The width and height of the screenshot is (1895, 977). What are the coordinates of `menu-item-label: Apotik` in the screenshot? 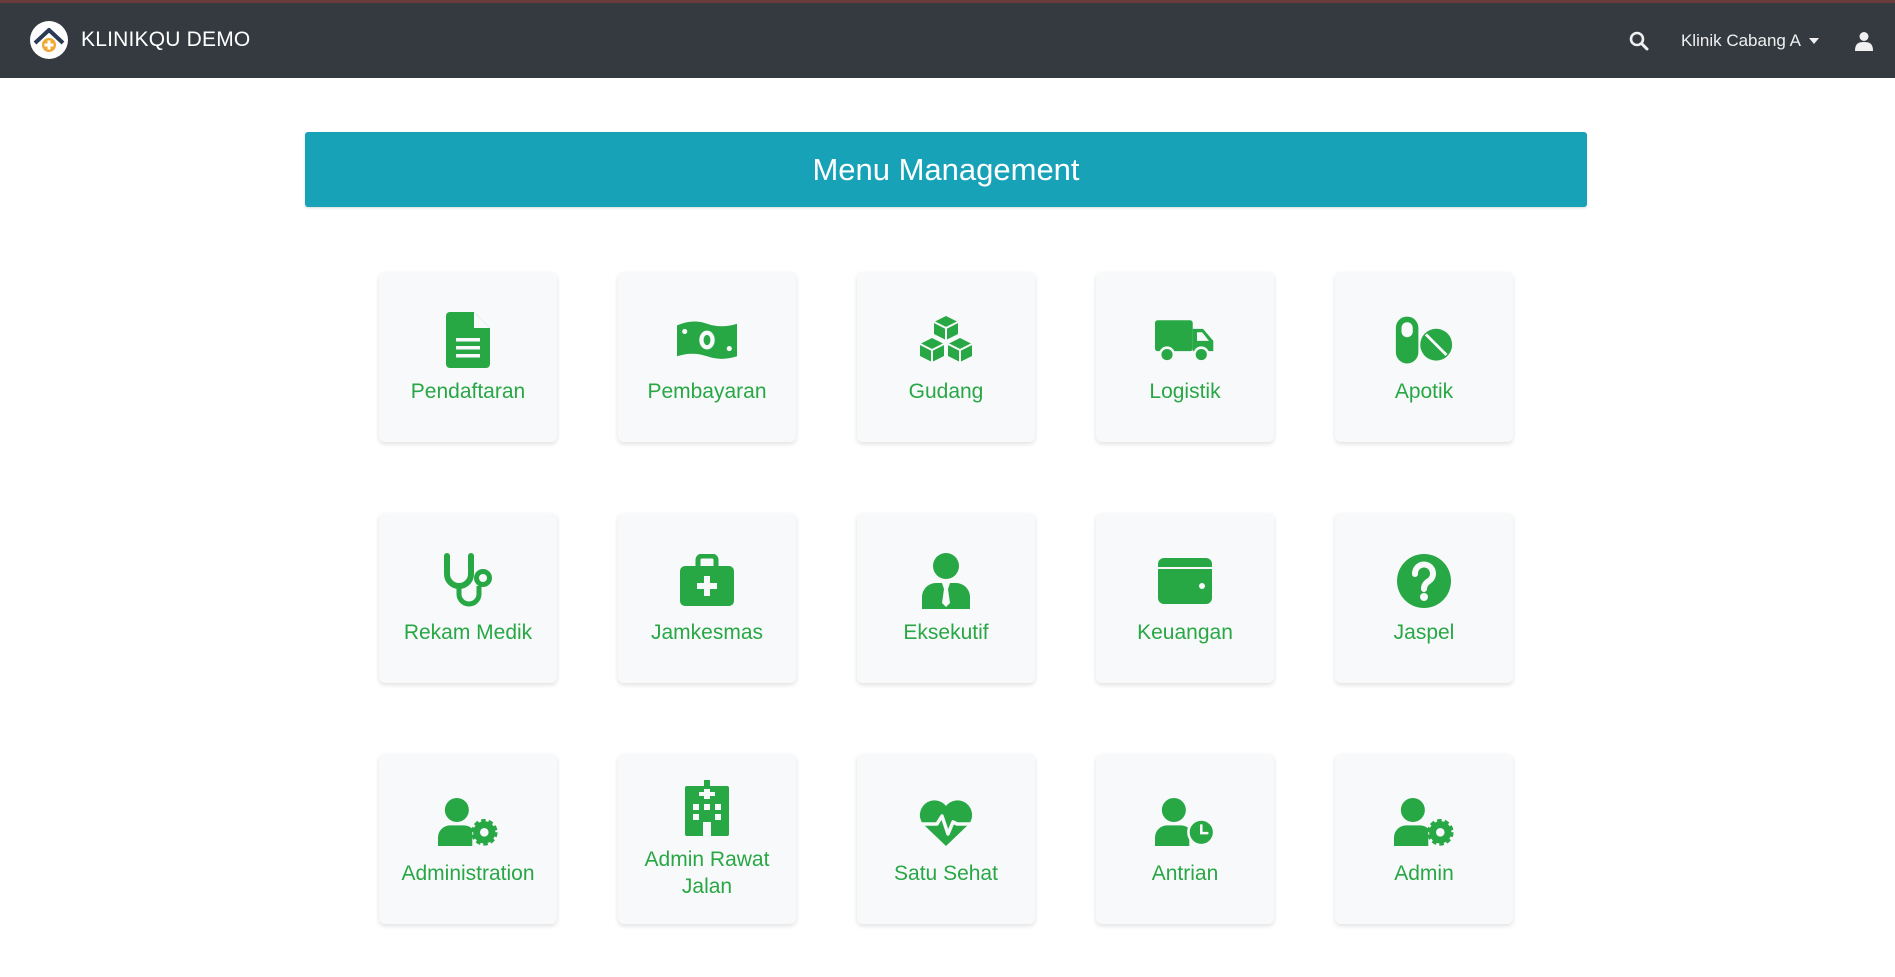 It's located at (1424, 391).